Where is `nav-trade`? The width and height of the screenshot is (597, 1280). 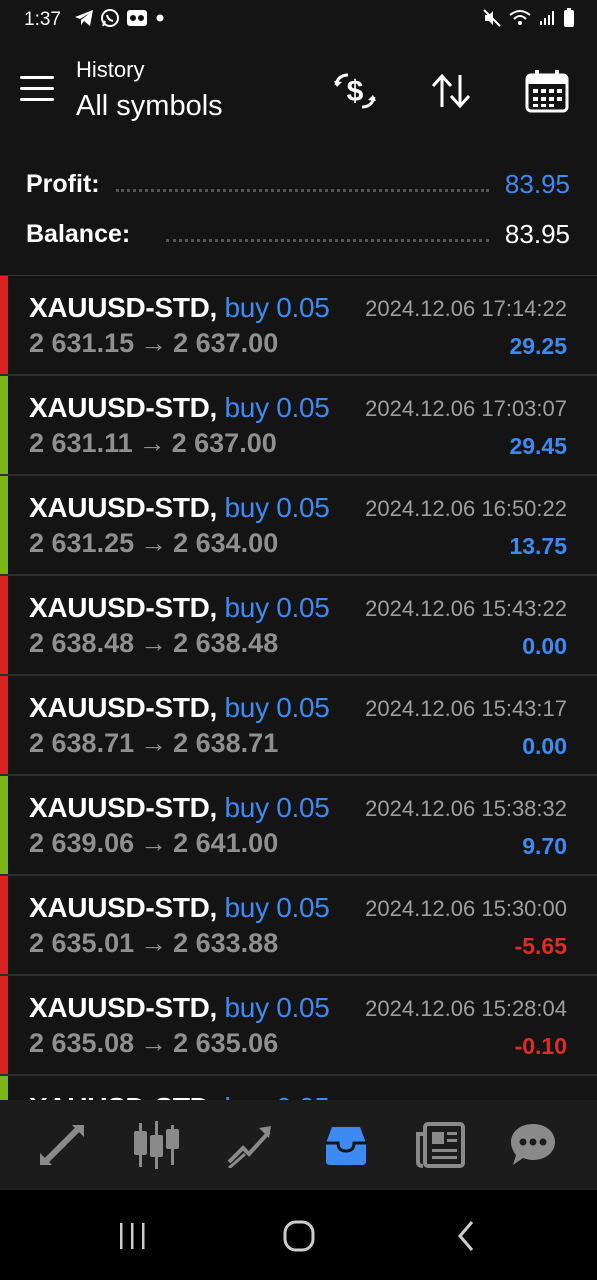
nav-trade is located at coordinates (250, 1145).